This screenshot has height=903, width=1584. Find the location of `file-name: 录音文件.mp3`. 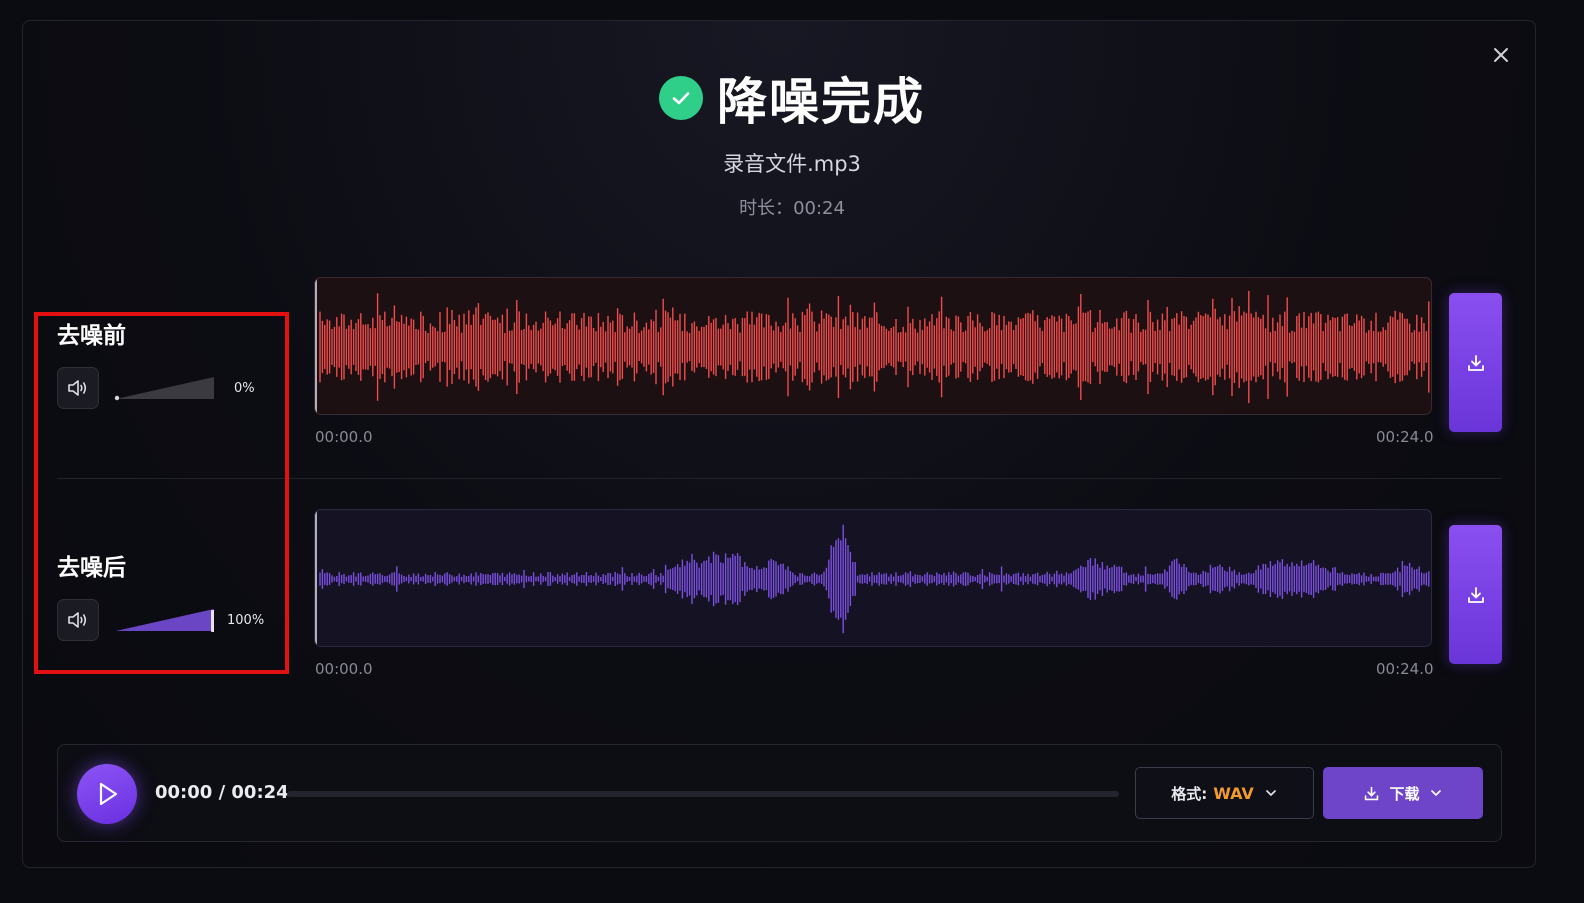

file-name: 录音文件.mp3 is located at coordinates (792, 164).